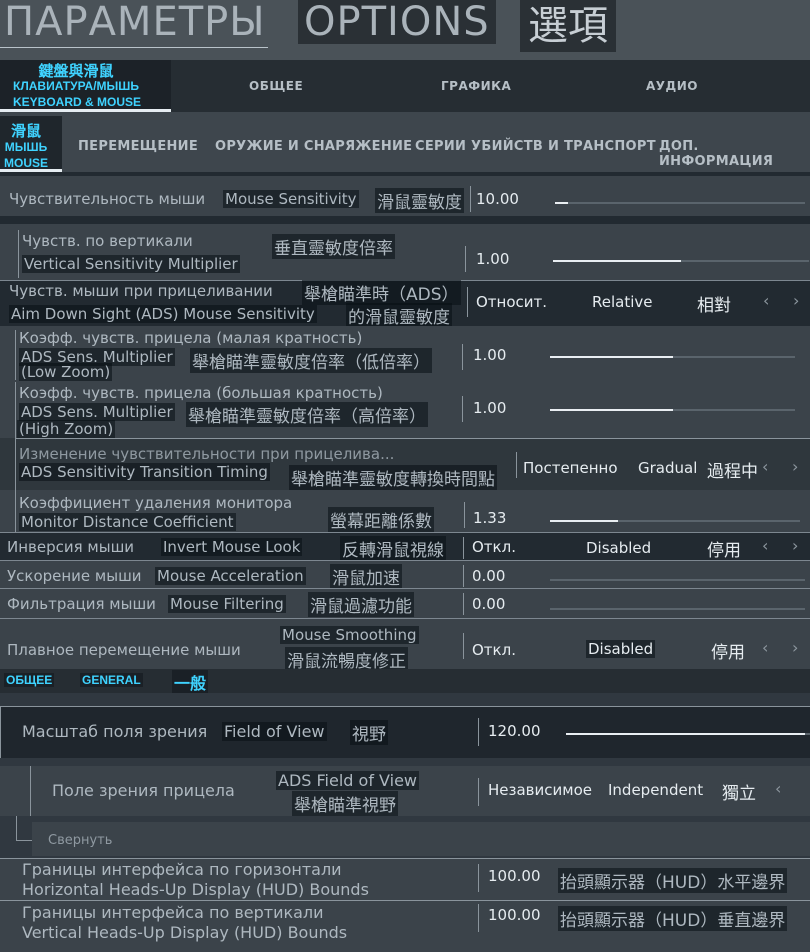  I want to click on general-section-tabs: ОБЩЕЕ GENERAL 一般, so click(405, 681).